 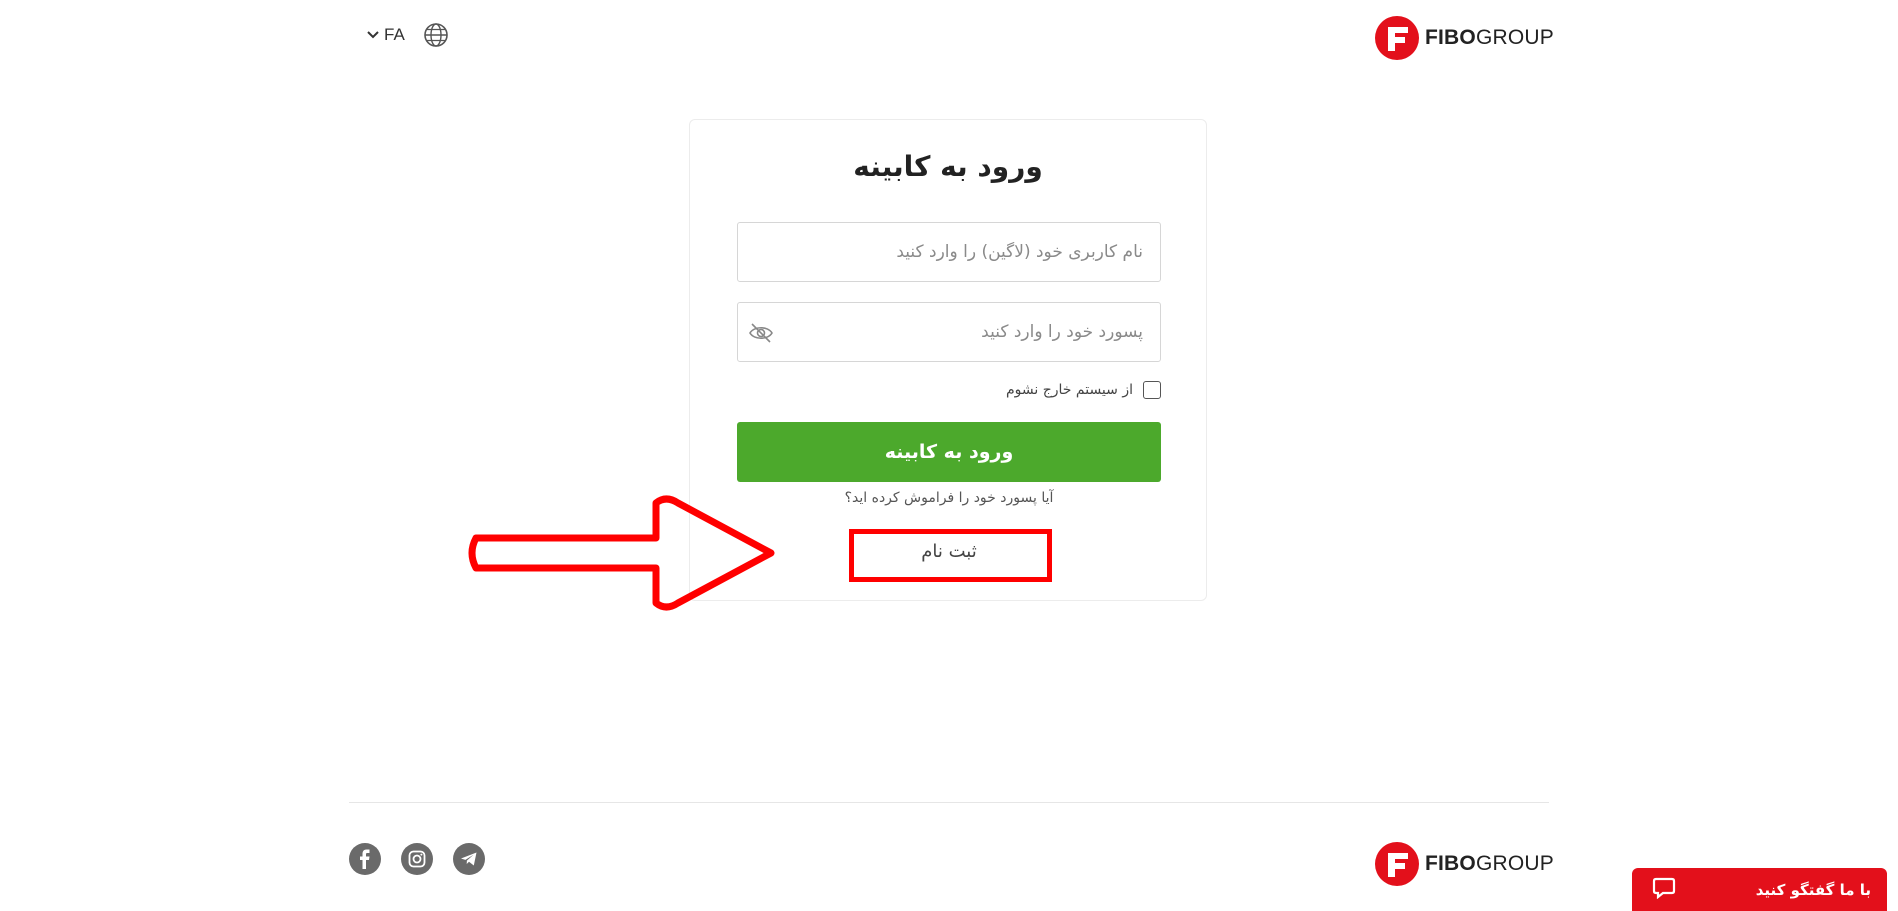 I want to click on social-links, so click(x=417, y=859).